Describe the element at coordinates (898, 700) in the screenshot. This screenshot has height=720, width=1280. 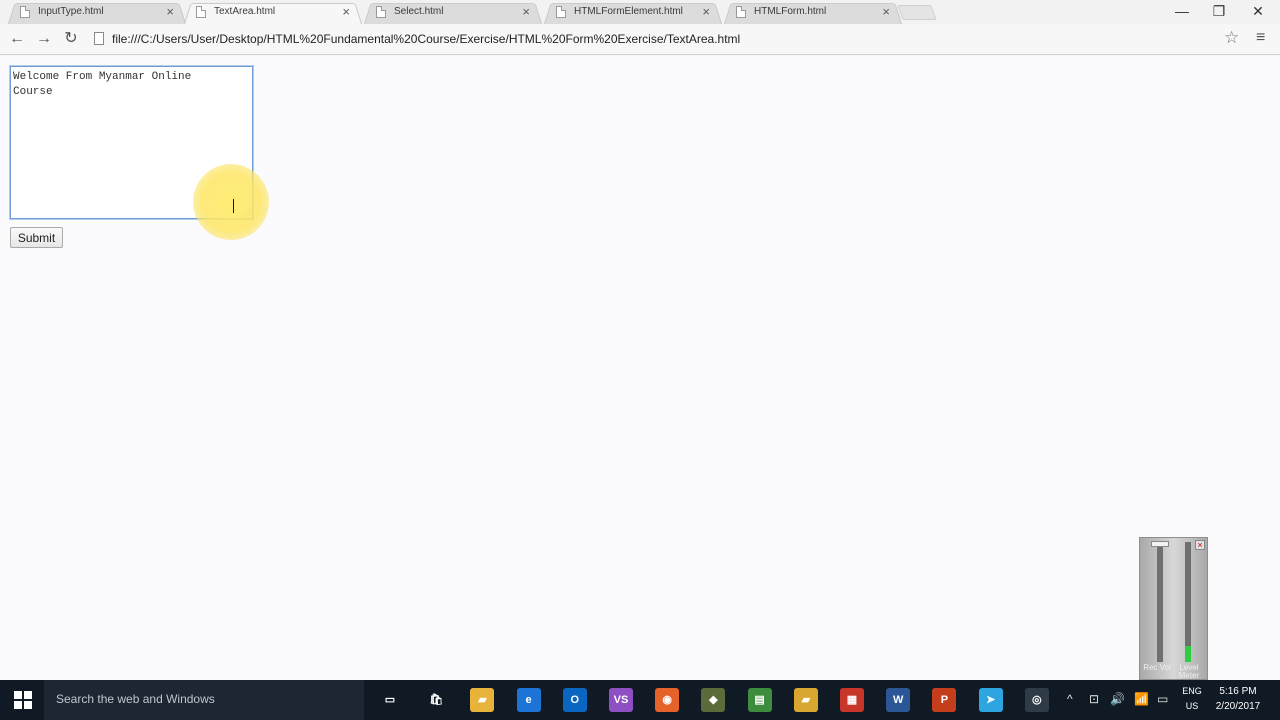
I see `word-icon: W` at that location.